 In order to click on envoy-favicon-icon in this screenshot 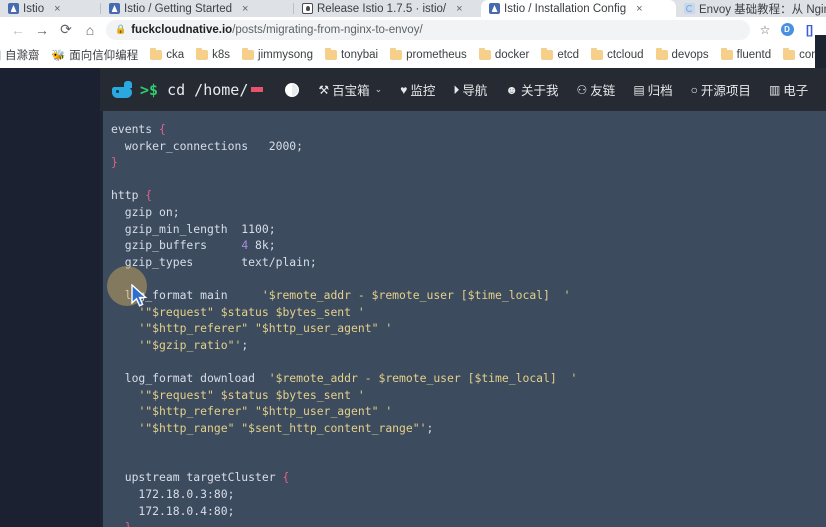, I will do `click(689, 8)`.